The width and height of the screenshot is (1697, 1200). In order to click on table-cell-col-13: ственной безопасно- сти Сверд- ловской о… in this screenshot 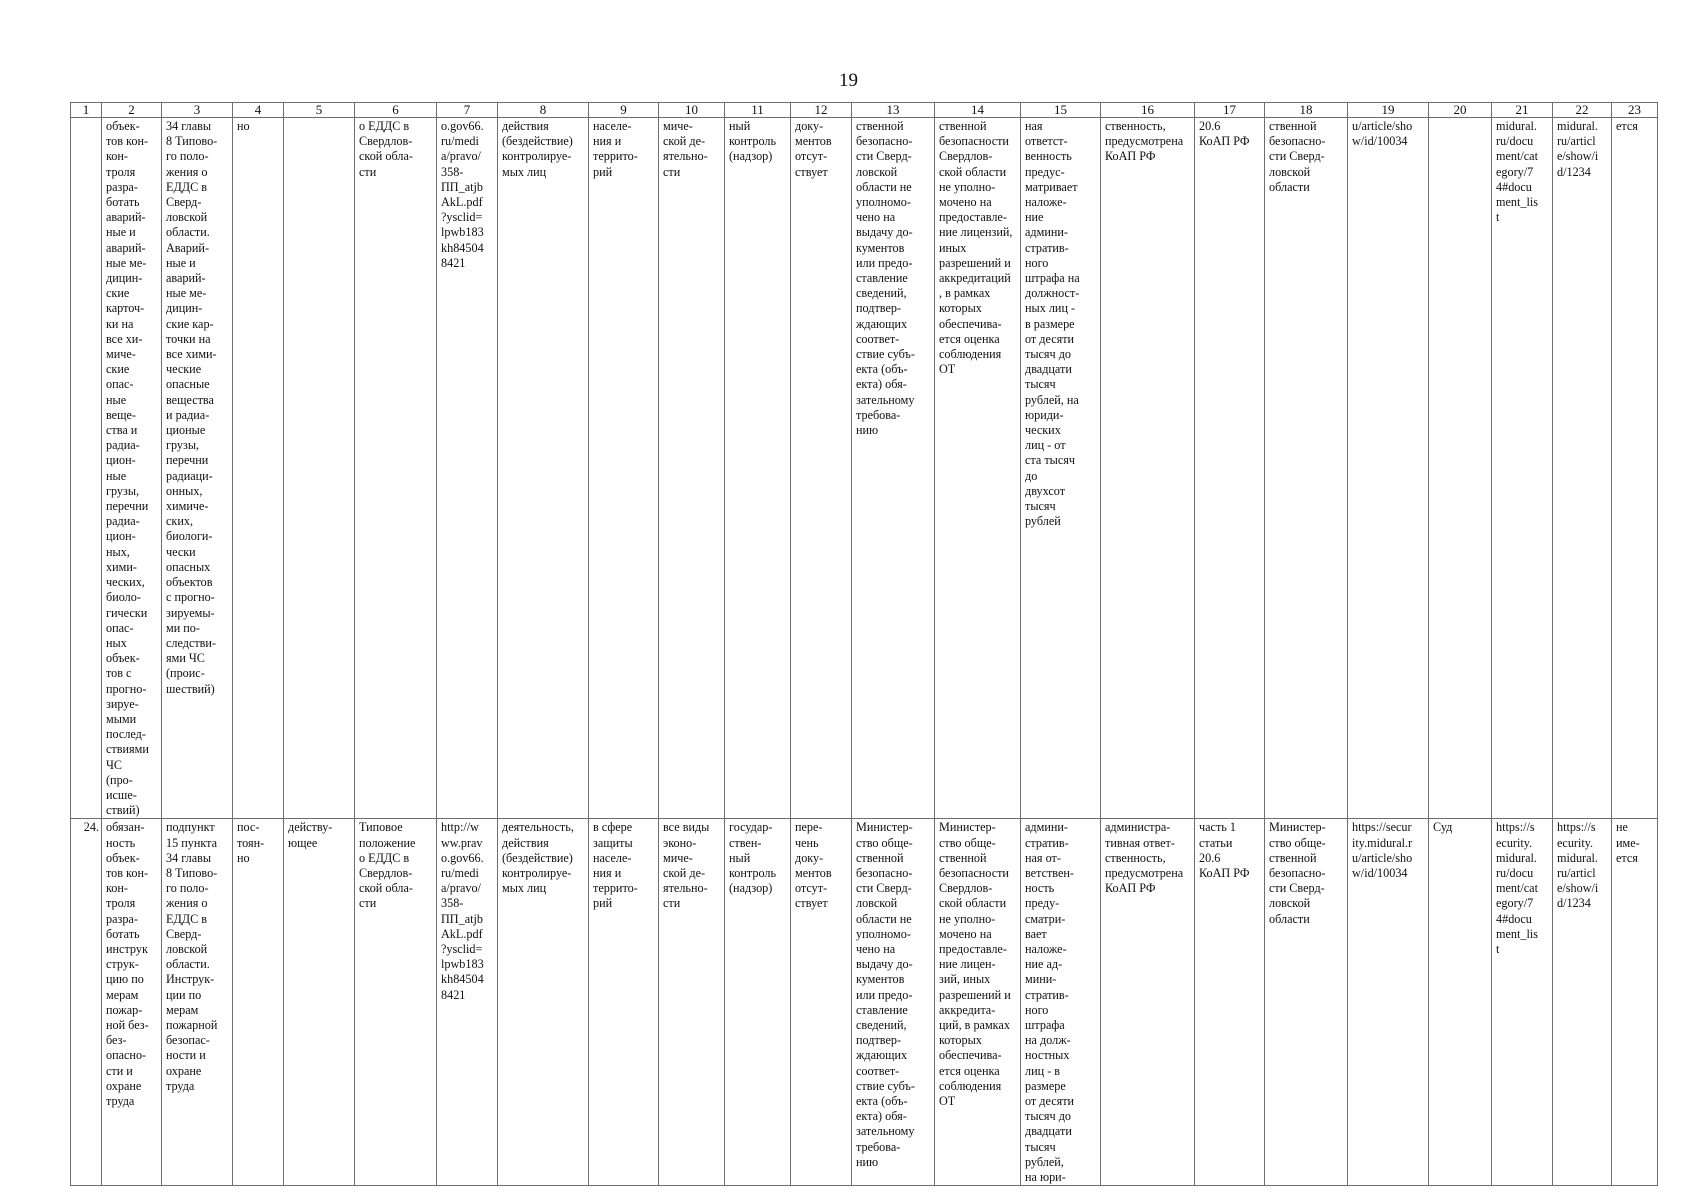, I will do `click(893, 468)`.